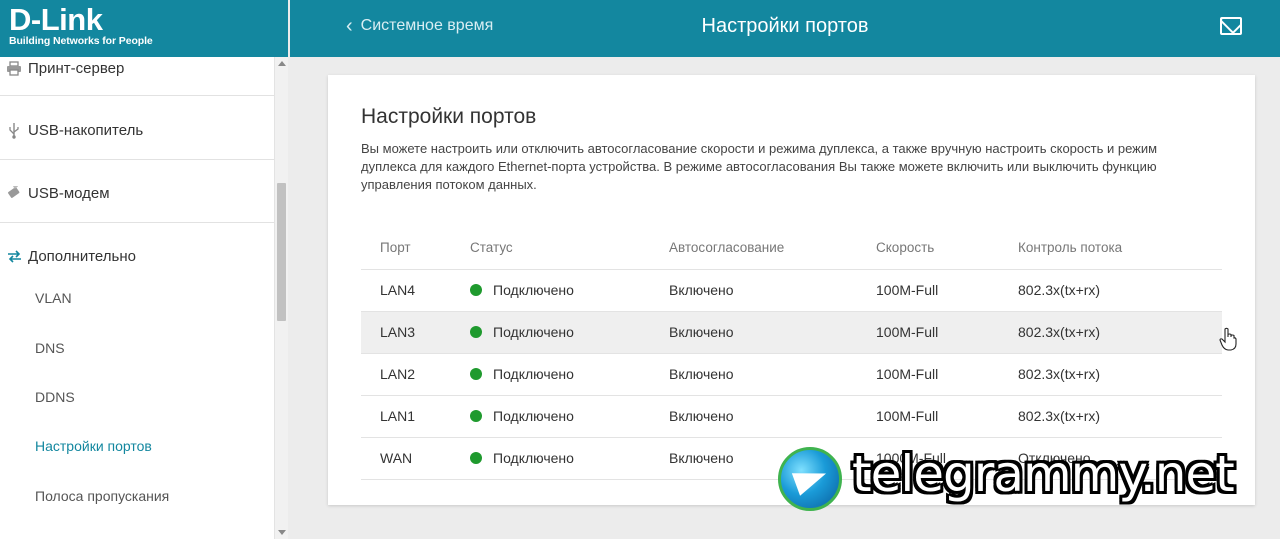  What do you see at coordinates (406, 290) in the screenshot?
I see `cell-port: LAN4` at bounding box center [406, 290].